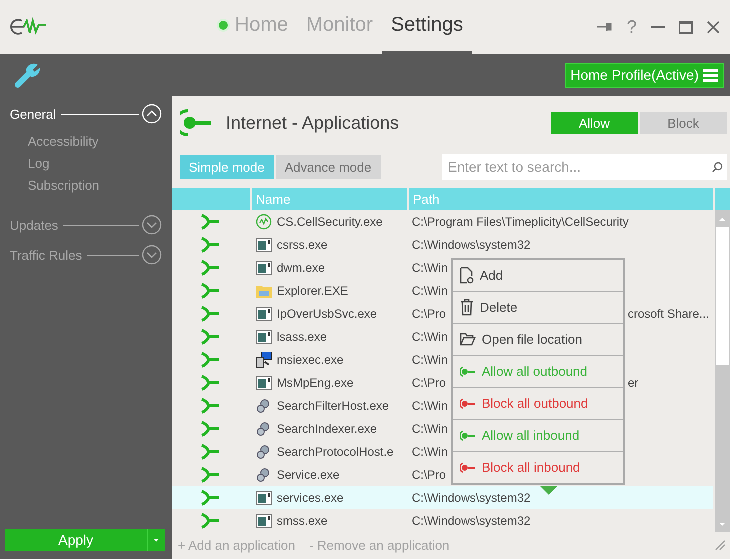  Describe the element at coordinates (379, 545) in the screenshot. I see `footer-link: - Remove an application` at that location.